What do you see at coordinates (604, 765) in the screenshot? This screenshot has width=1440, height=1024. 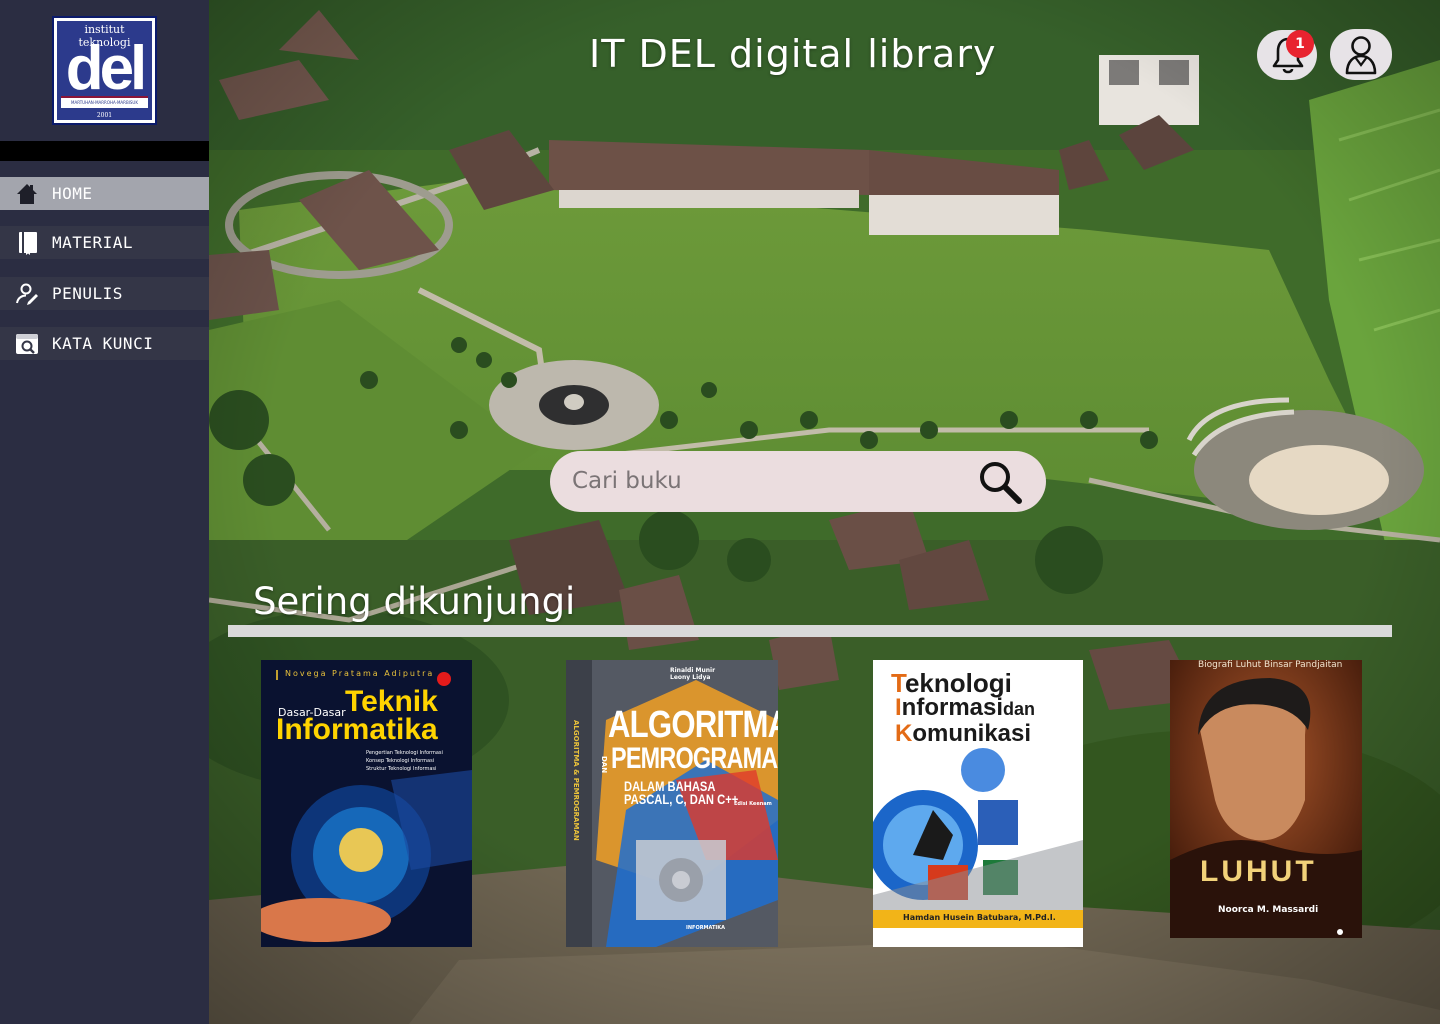 I see `book-title-dan: DAN` at bounding box center [604, 765].